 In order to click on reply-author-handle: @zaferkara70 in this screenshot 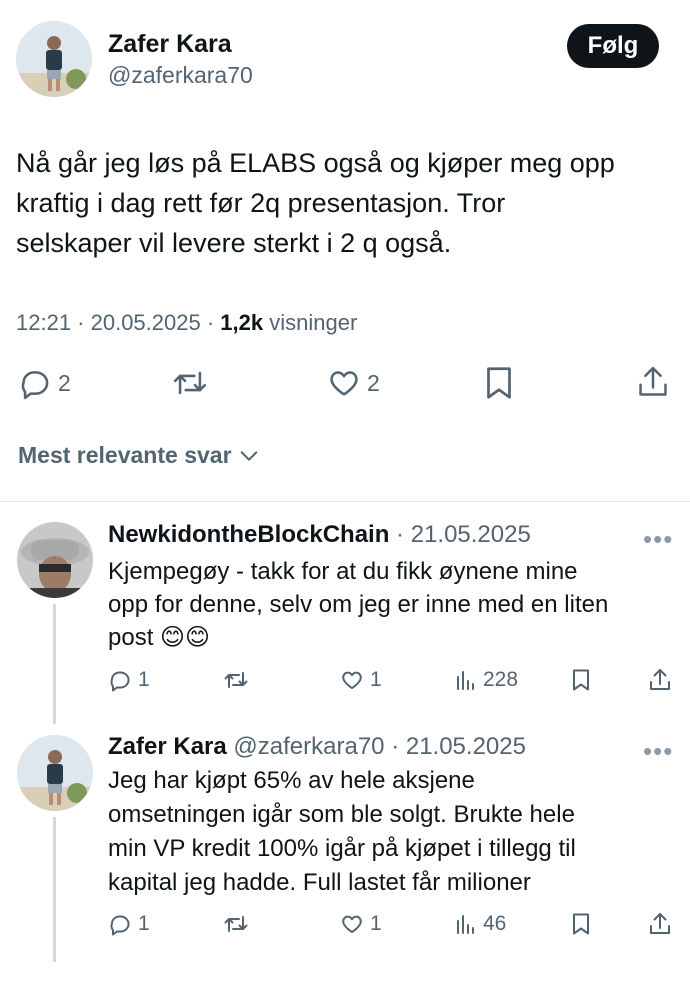, I will do `click(308, 746)`.